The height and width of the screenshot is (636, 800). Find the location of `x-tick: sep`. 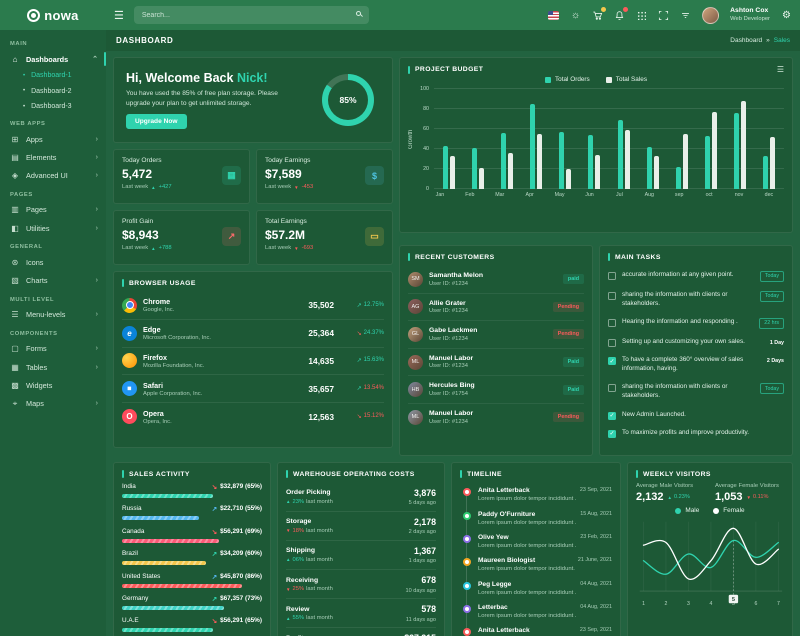

x-tick: sep is located at coordinates (679, 195).